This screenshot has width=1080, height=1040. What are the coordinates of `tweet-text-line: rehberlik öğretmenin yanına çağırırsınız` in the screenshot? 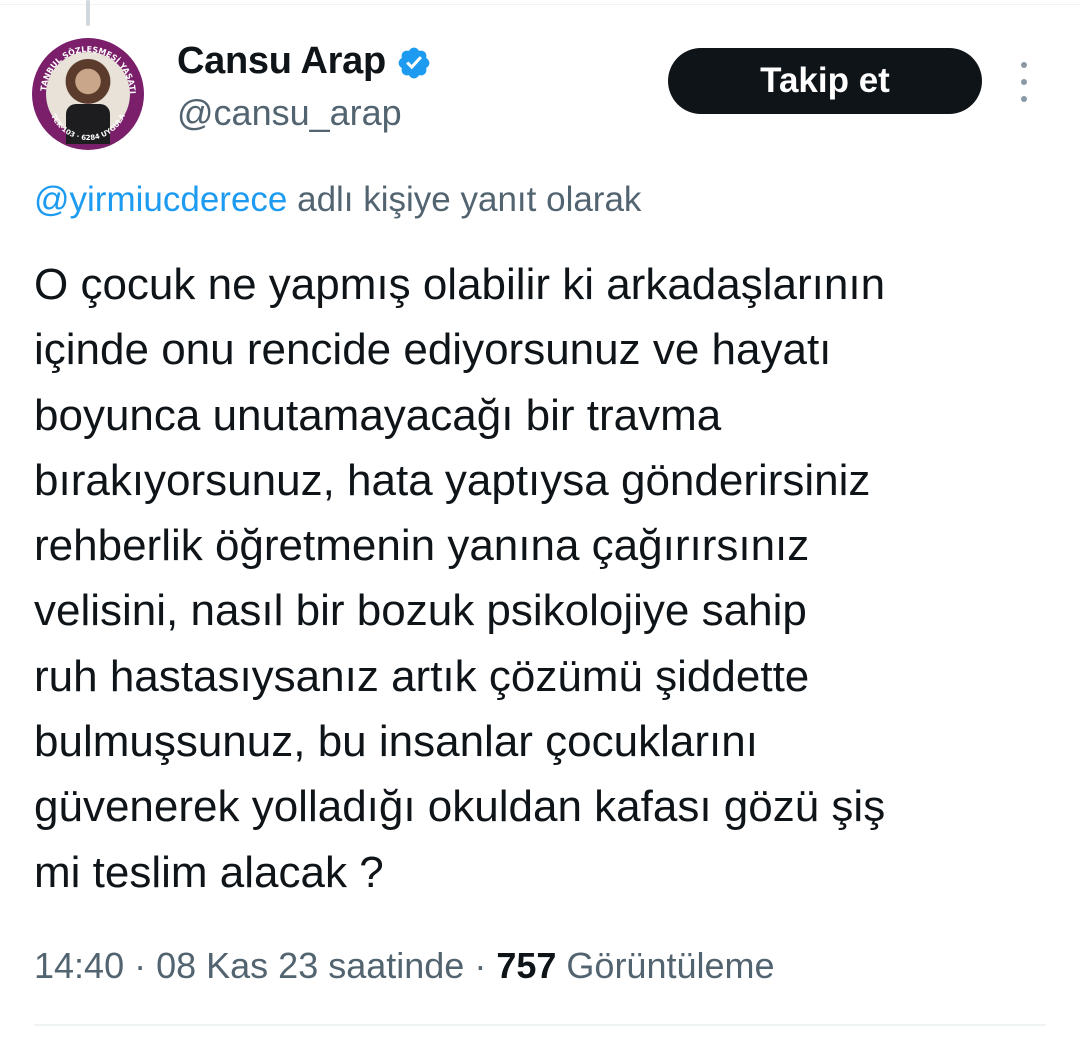 It's located at (422, 546).